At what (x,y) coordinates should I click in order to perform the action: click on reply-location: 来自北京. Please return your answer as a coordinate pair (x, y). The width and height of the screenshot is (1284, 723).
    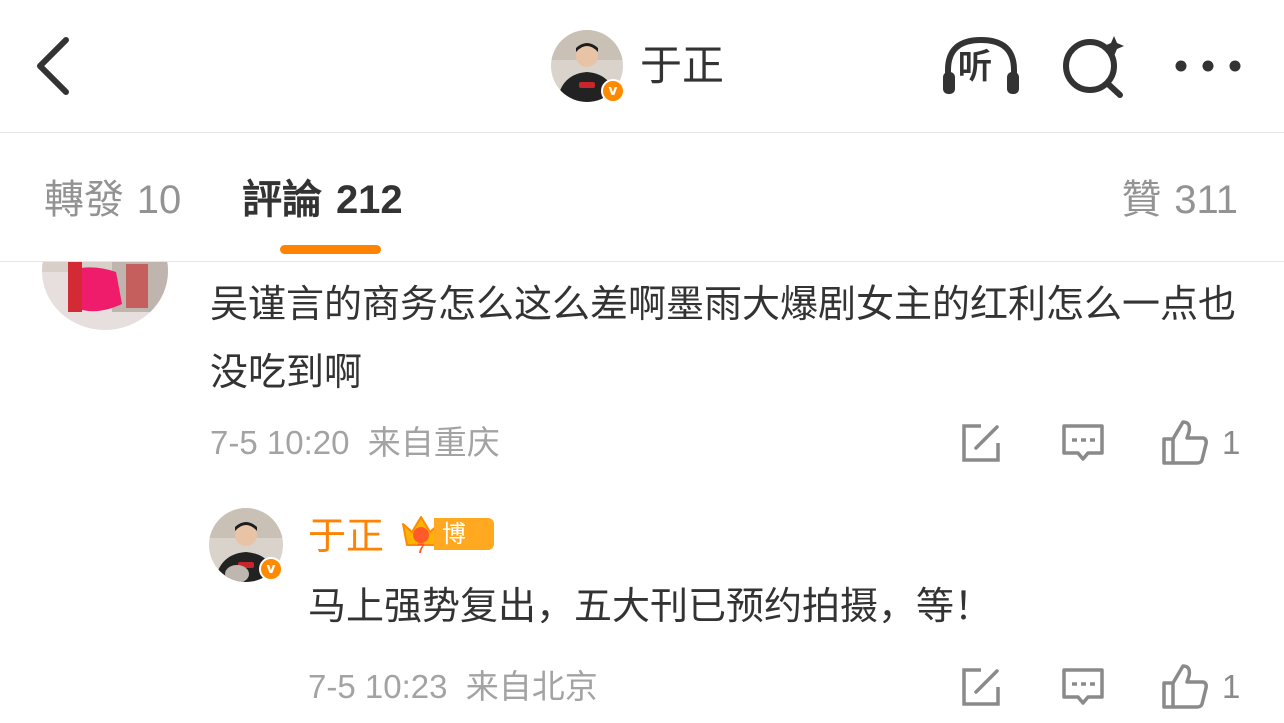
    Looking at the image, I should click on (531, 686).